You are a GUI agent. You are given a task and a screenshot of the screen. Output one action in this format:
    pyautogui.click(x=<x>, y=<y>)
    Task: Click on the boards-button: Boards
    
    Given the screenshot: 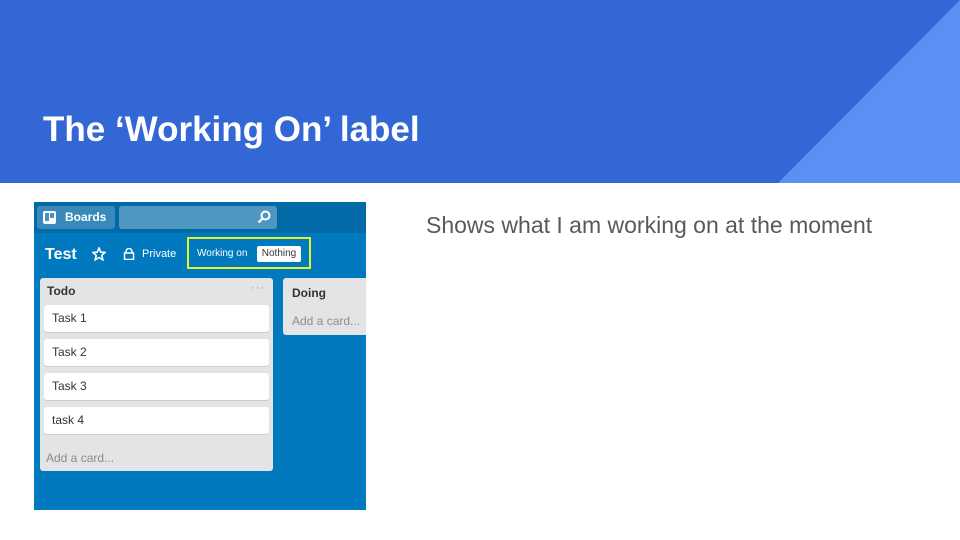 What is the action you would take?
    pyautogui.click(x=76, y=217)
    